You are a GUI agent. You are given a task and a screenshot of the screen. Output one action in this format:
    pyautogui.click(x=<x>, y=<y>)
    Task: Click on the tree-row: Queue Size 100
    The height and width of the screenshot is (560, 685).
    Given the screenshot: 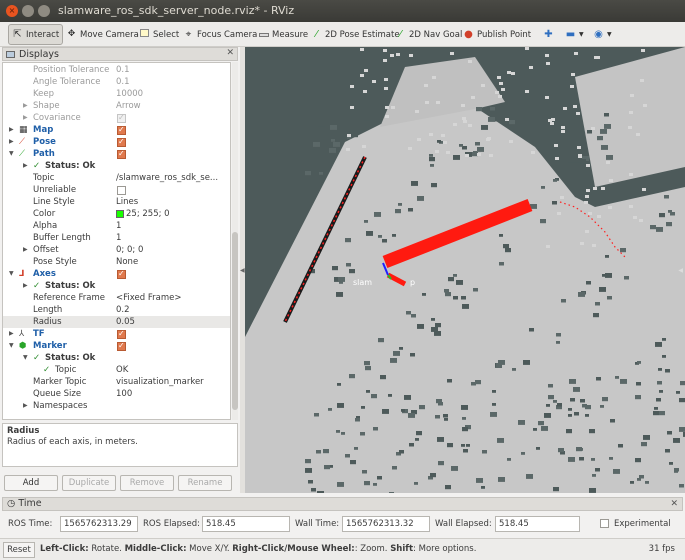 What is the action you would take?
    pyautogui.click(x=116, y=394)
    